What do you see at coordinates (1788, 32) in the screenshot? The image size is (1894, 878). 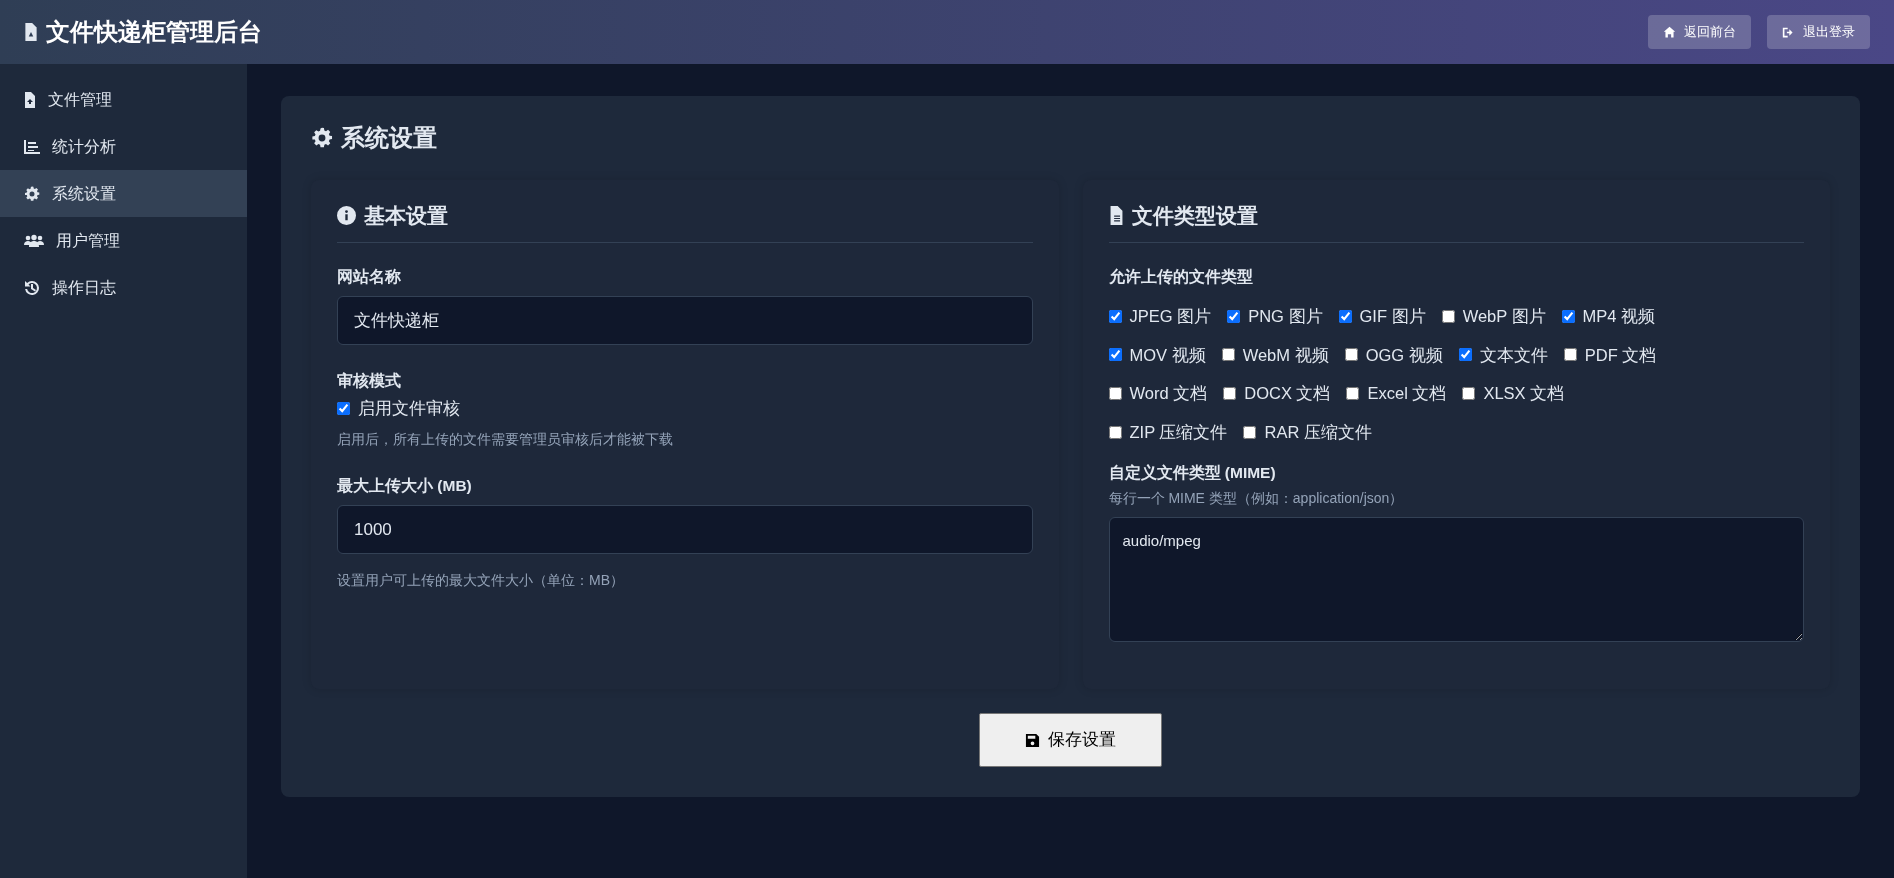 I see `logout-icon` at bounding box center [1788, 32].